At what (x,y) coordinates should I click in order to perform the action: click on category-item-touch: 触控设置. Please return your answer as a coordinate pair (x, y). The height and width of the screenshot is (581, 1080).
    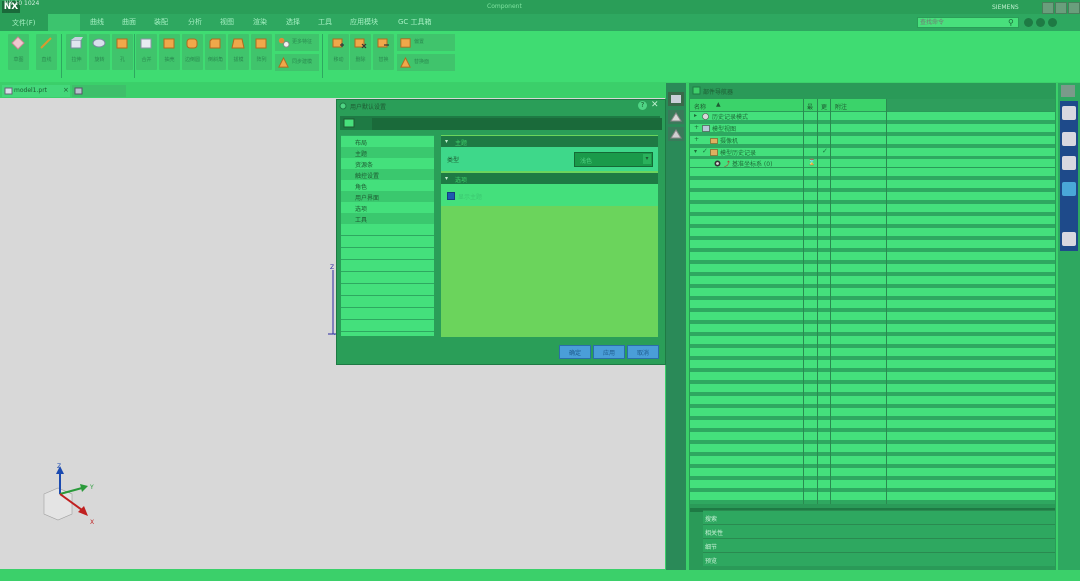
    Looking at the image, I should click on (387, 174).